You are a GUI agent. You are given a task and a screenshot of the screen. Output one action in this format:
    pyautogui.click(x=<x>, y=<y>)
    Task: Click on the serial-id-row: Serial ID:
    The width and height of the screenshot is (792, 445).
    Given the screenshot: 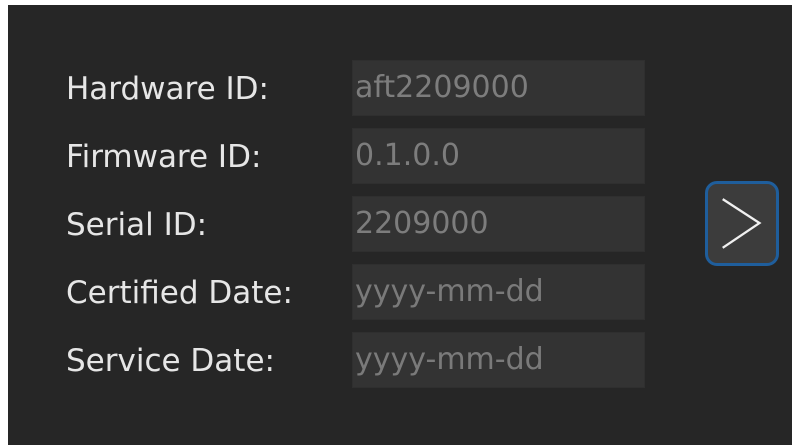 What is the action you would take?
    pyautogui.click(x=366, y=225)
    